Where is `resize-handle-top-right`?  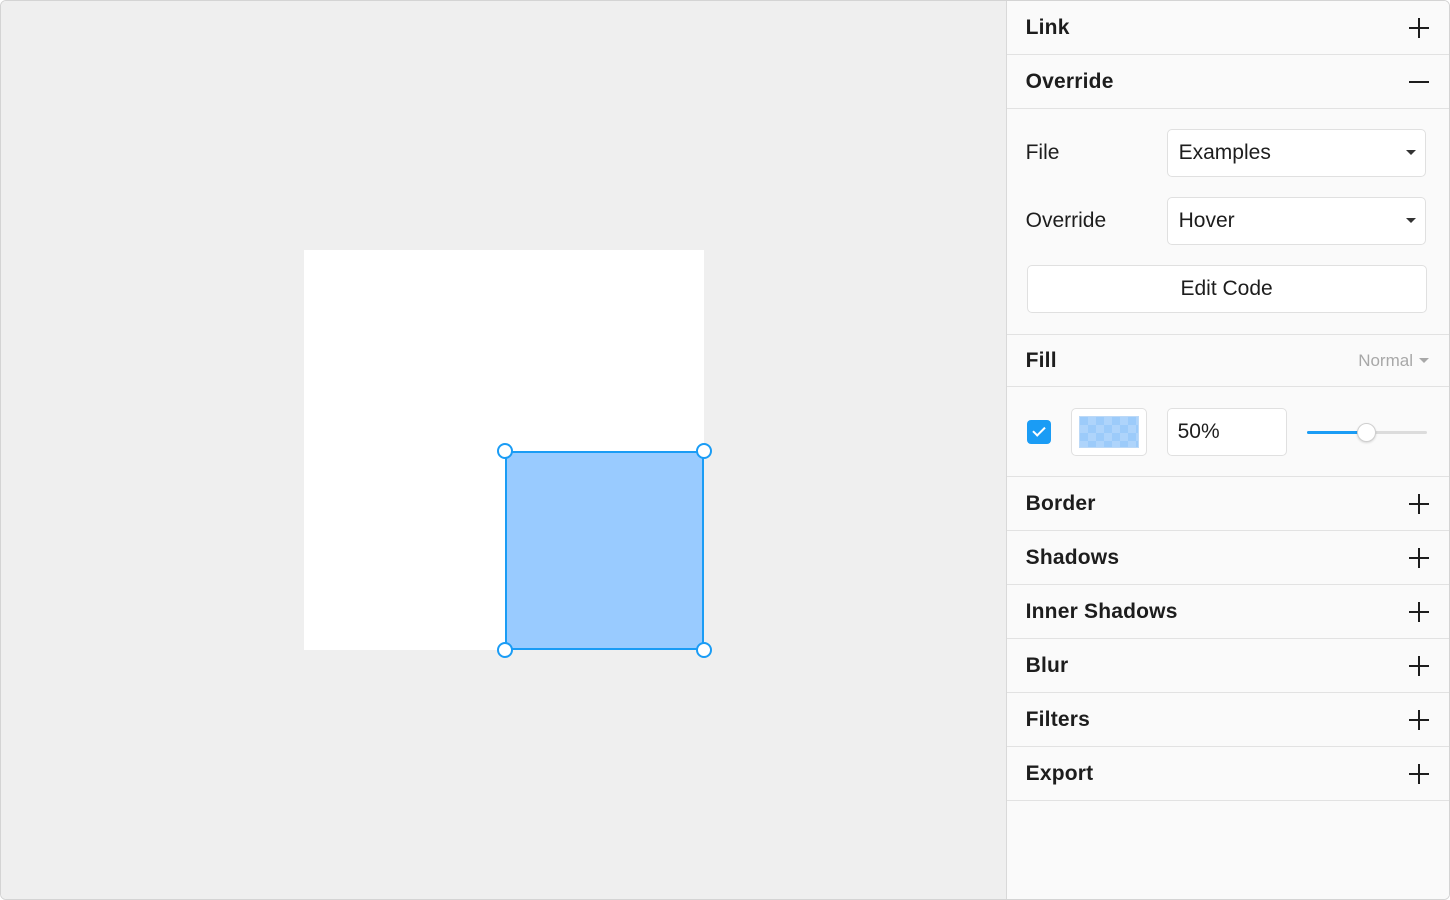 resize-handle-top-right is located at coordinates (704, 451).